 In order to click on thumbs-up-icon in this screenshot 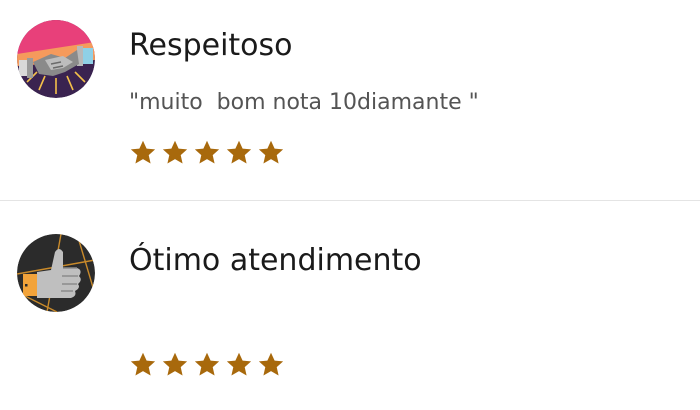, I will do `click(56, 273)`.